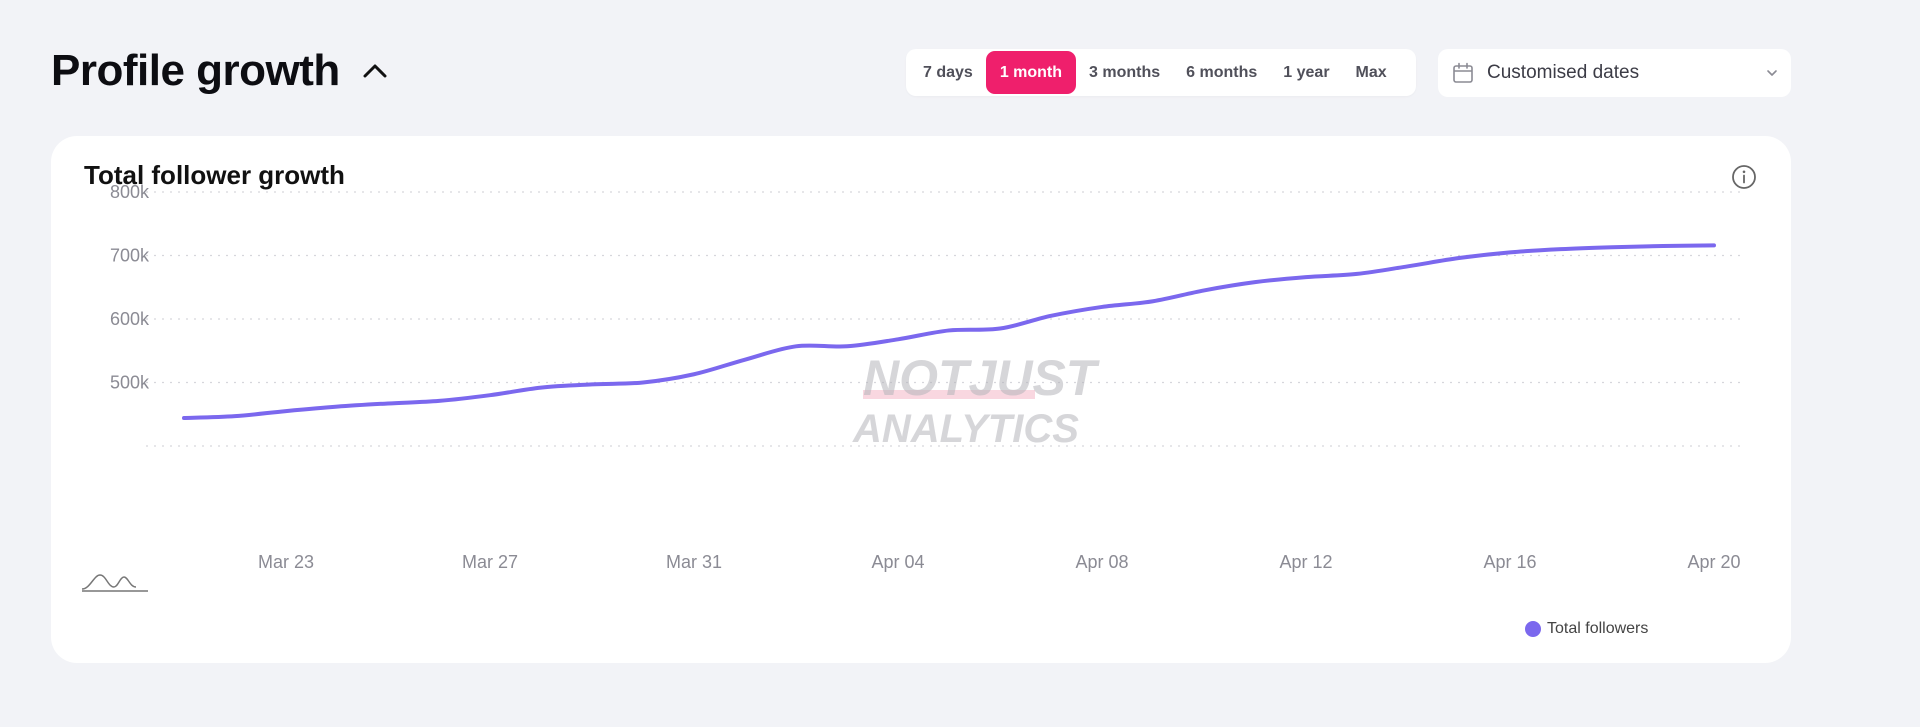 The width and height of the screenshot is (1920, 727). What do you see at coordinates (1509, 562) in the screenshot?
I see `x-tick-label: Apr 16` at bounding box center [1509, 562].